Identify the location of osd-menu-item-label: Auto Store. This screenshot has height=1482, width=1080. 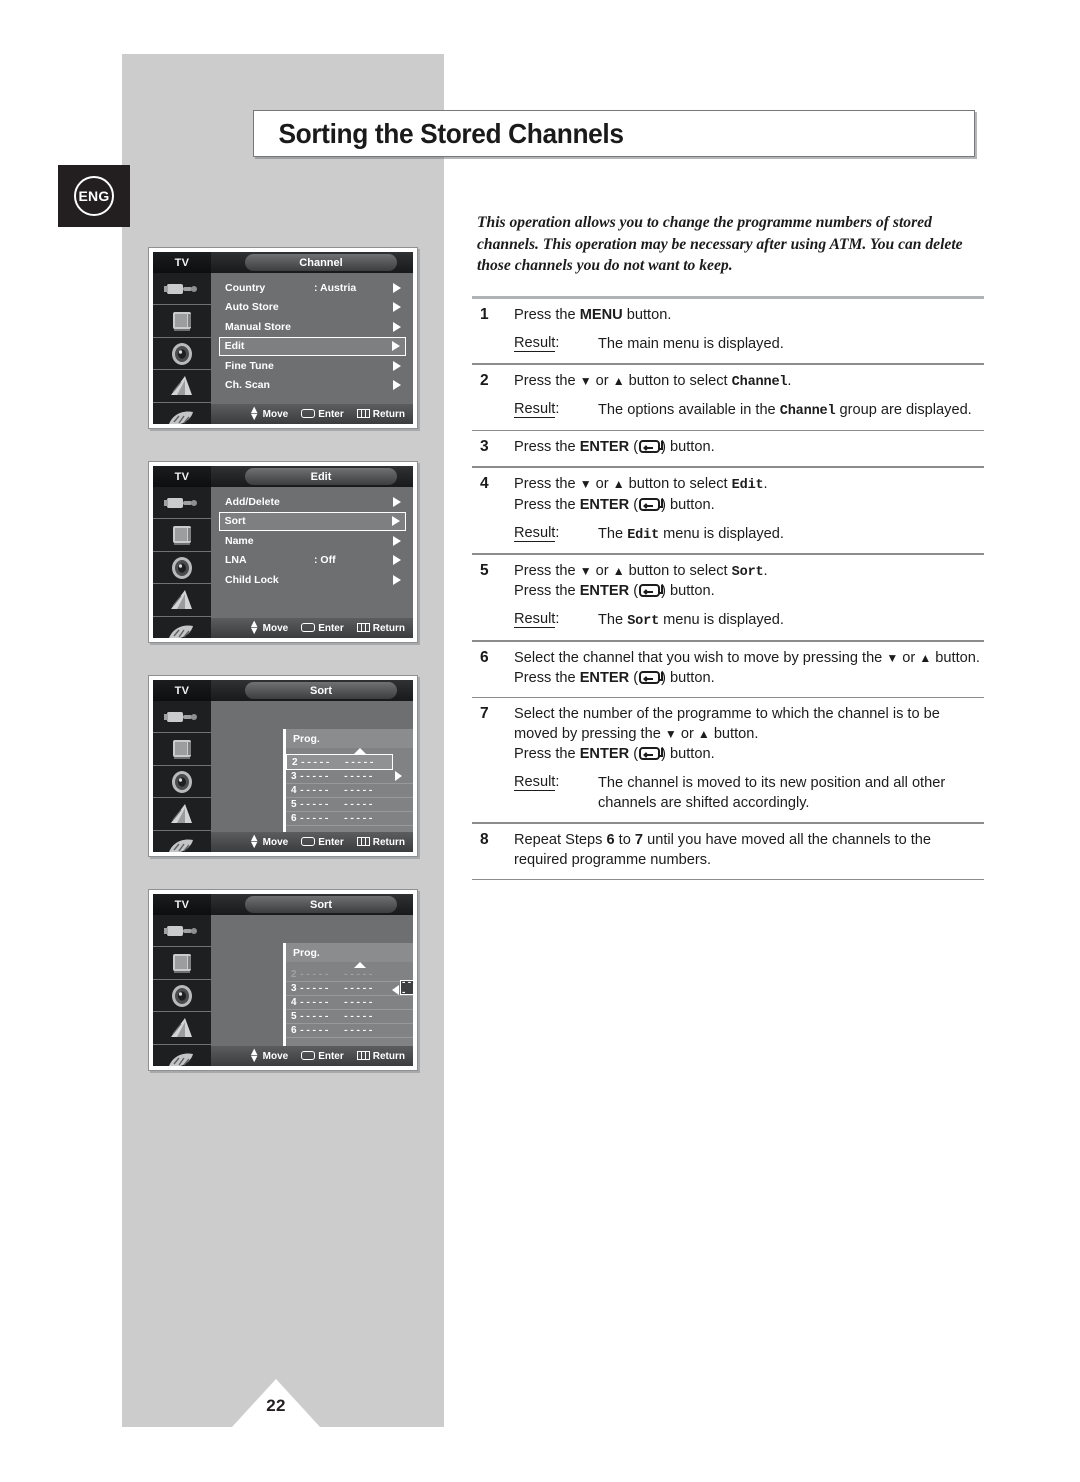
(252, 307).